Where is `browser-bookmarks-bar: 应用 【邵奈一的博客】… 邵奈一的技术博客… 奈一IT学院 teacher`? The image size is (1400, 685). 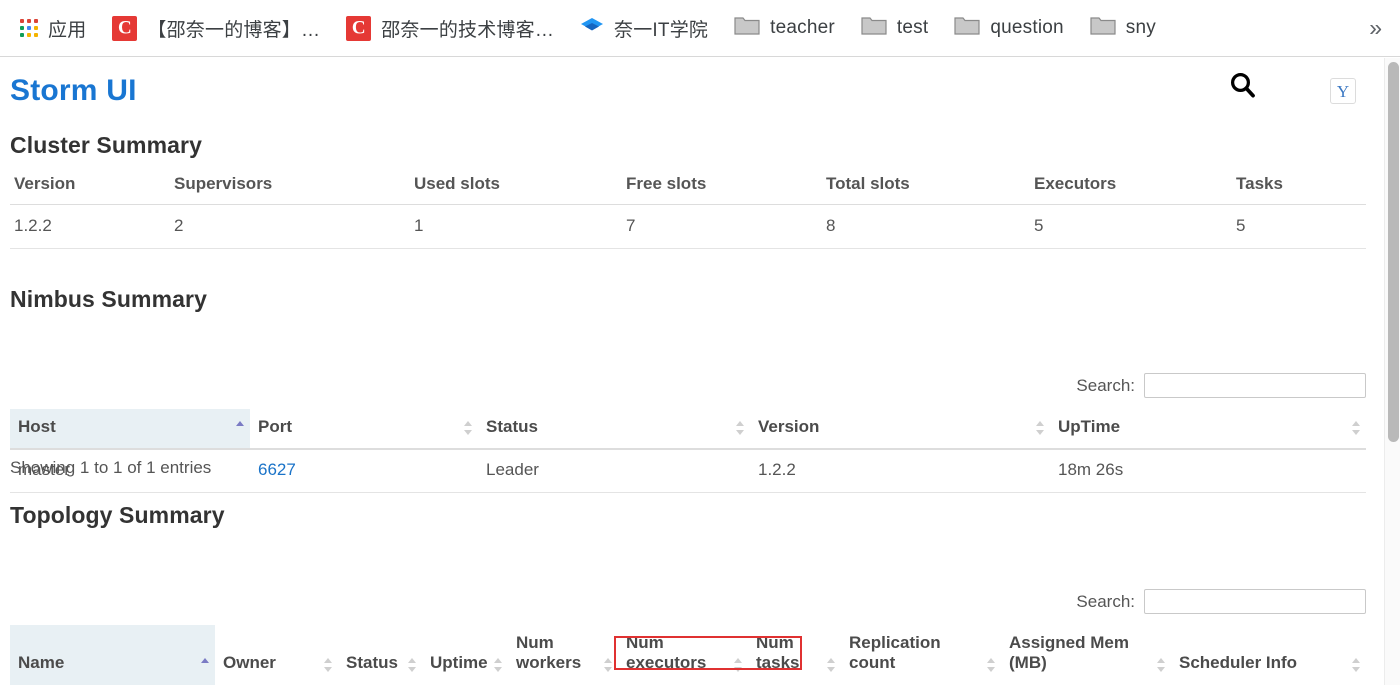 browser-bookmarks-bar: 应用 【邵奈一的博客】… 邵奈一的技术博客… 奈一IT学院 teacher is located at coordinates (700, 28).